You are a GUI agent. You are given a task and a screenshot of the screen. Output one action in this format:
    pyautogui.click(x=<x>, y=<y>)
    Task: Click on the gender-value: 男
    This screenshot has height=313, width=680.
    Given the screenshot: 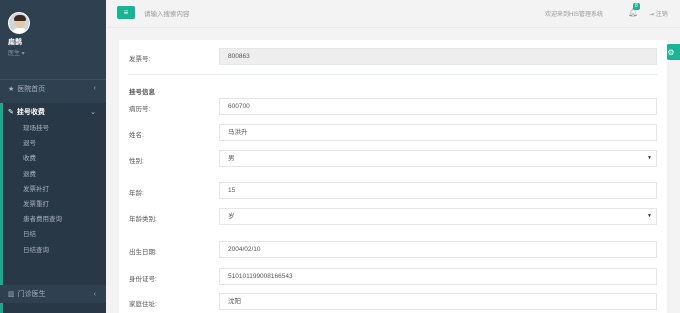 What is the action you would take?
    pyautogui.click(x=231, y=158)
    